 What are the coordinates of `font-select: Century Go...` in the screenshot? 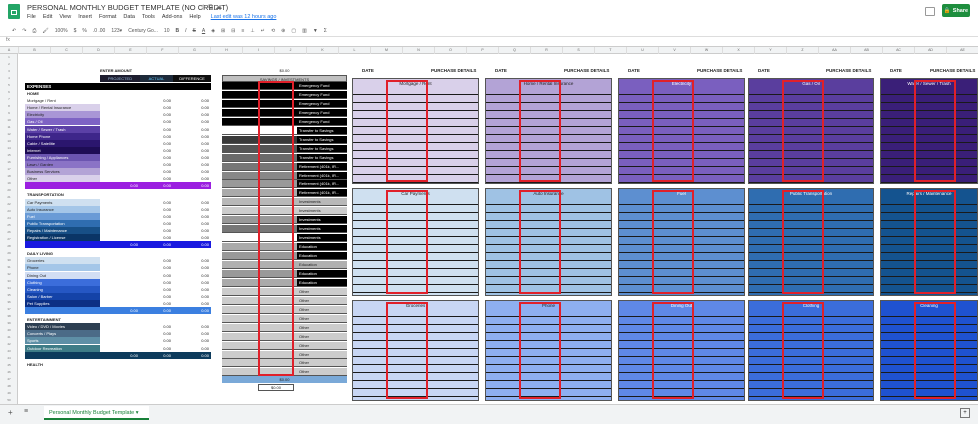 It's located at (143, 31).